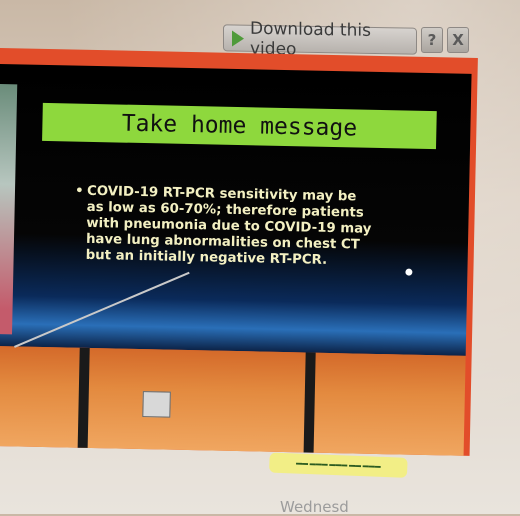  Describe the element at coordinates (458, 39) in the screenshot. I see `close-button: X` at that location.